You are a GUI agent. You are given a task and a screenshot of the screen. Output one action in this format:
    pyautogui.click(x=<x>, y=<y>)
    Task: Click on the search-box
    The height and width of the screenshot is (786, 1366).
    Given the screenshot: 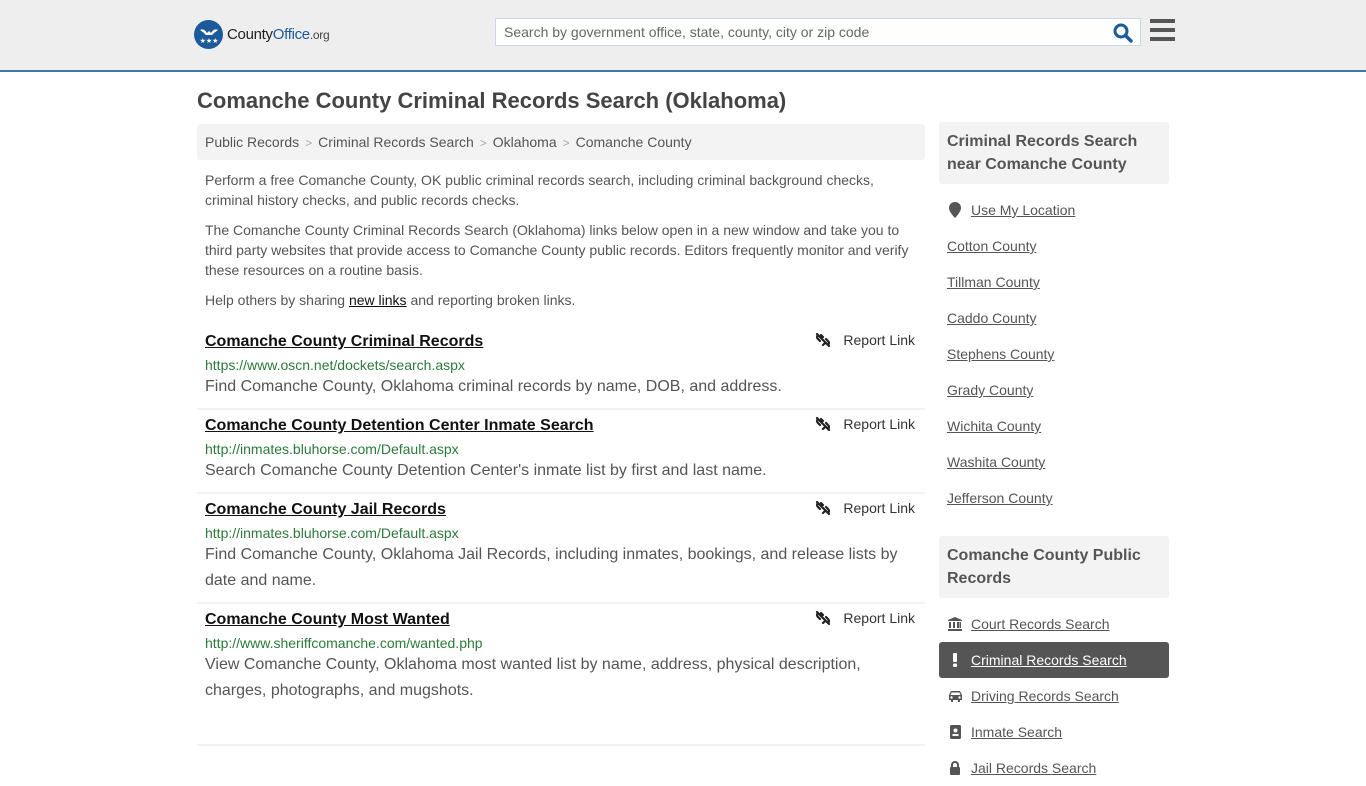 What is the action you would take?
    pyautogui.click(x=818, y=32)
    